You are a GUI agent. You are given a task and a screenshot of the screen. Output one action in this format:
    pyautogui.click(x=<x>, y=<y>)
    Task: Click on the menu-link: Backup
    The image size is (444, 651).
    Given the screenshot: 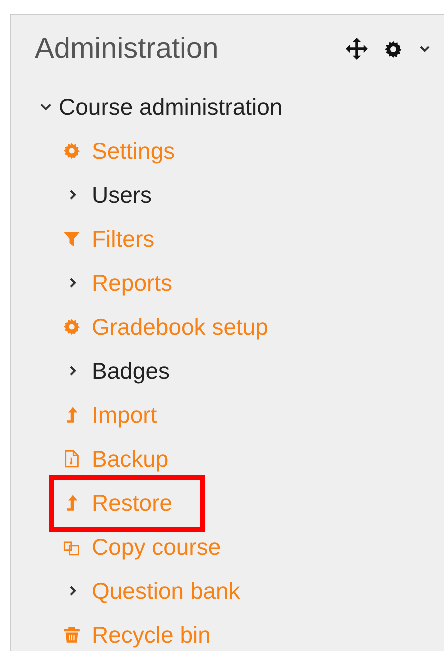 What is the action you would take?
    pyautogui.click(x=130, y=459)
    